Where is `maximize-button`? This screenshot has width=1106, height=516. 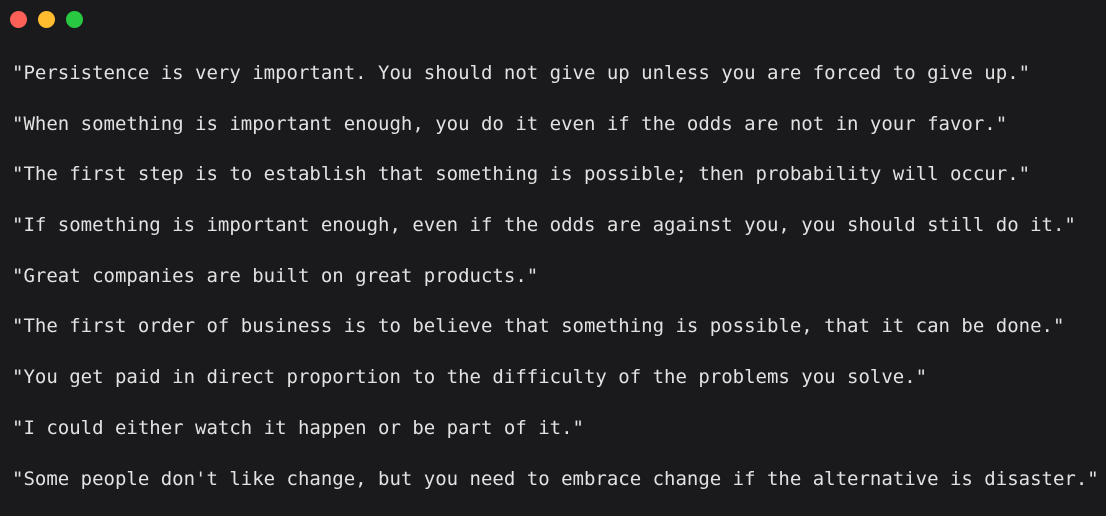
maximize-button is located at coordinates (74, 19).